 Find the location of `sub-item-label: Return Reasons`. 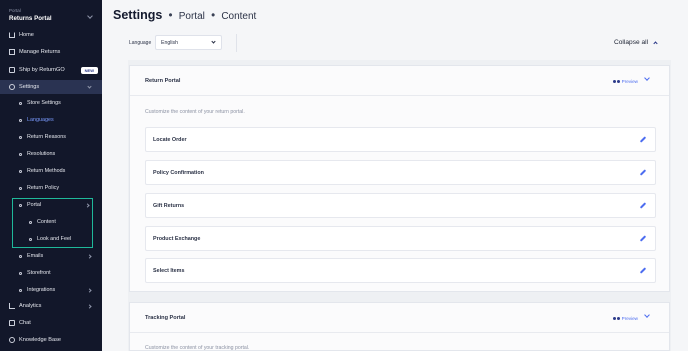

sub-item-label: Return Reasons is located at coordinates (46, 137).